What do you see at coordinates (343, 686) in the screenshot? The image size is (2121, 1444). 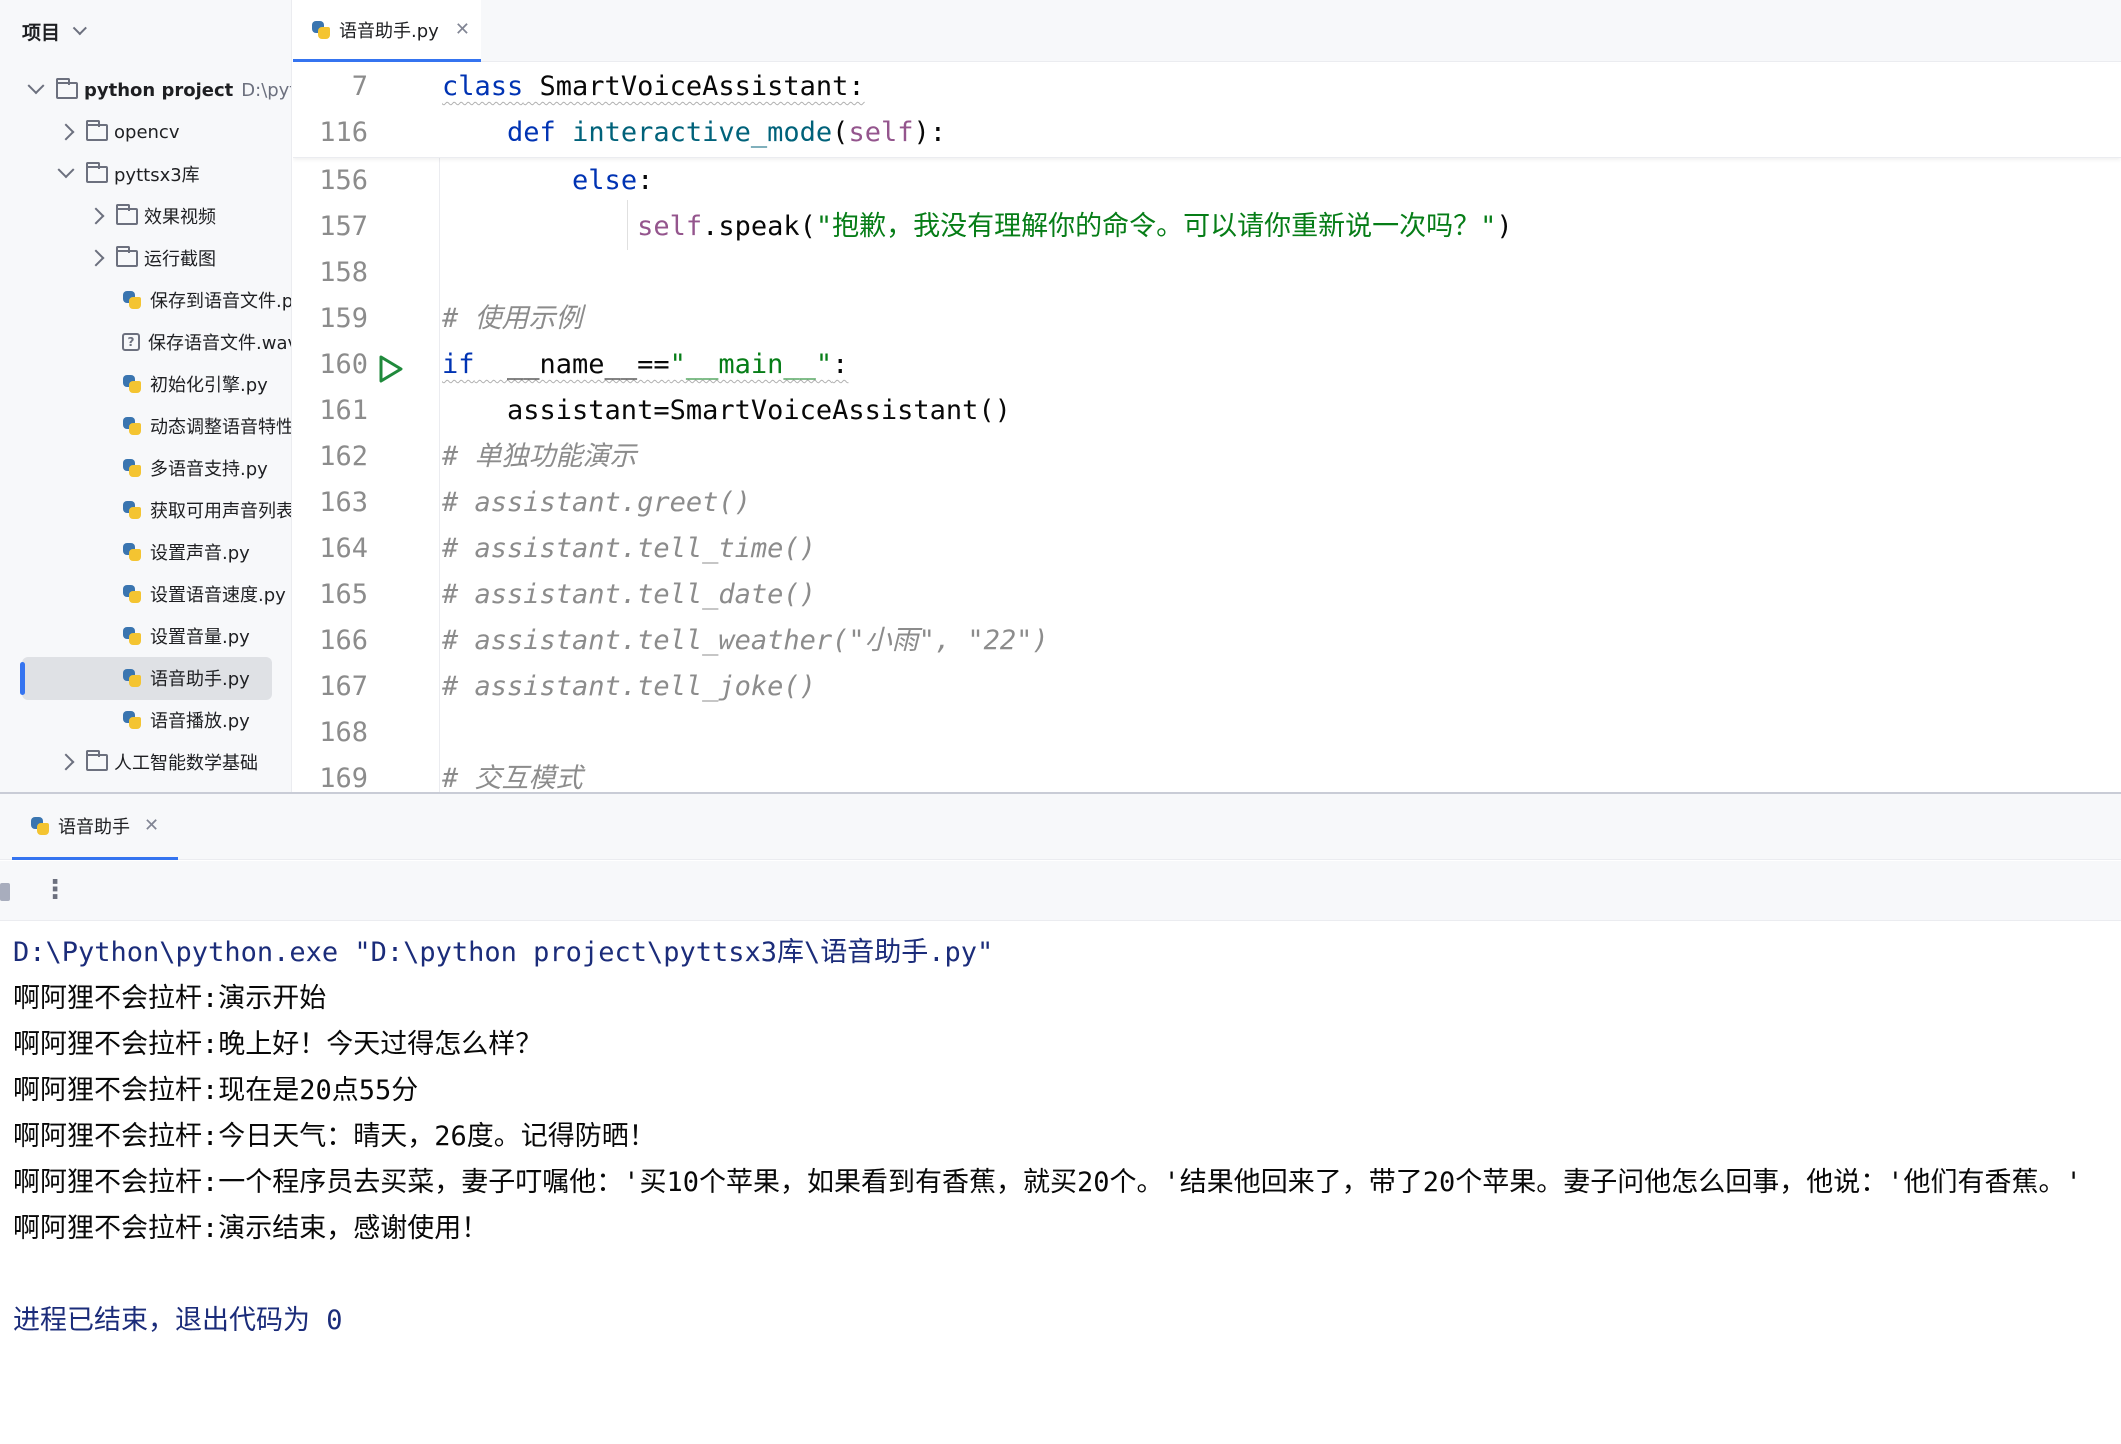 I see `line-number: 167` at bounding box center [343, 686].